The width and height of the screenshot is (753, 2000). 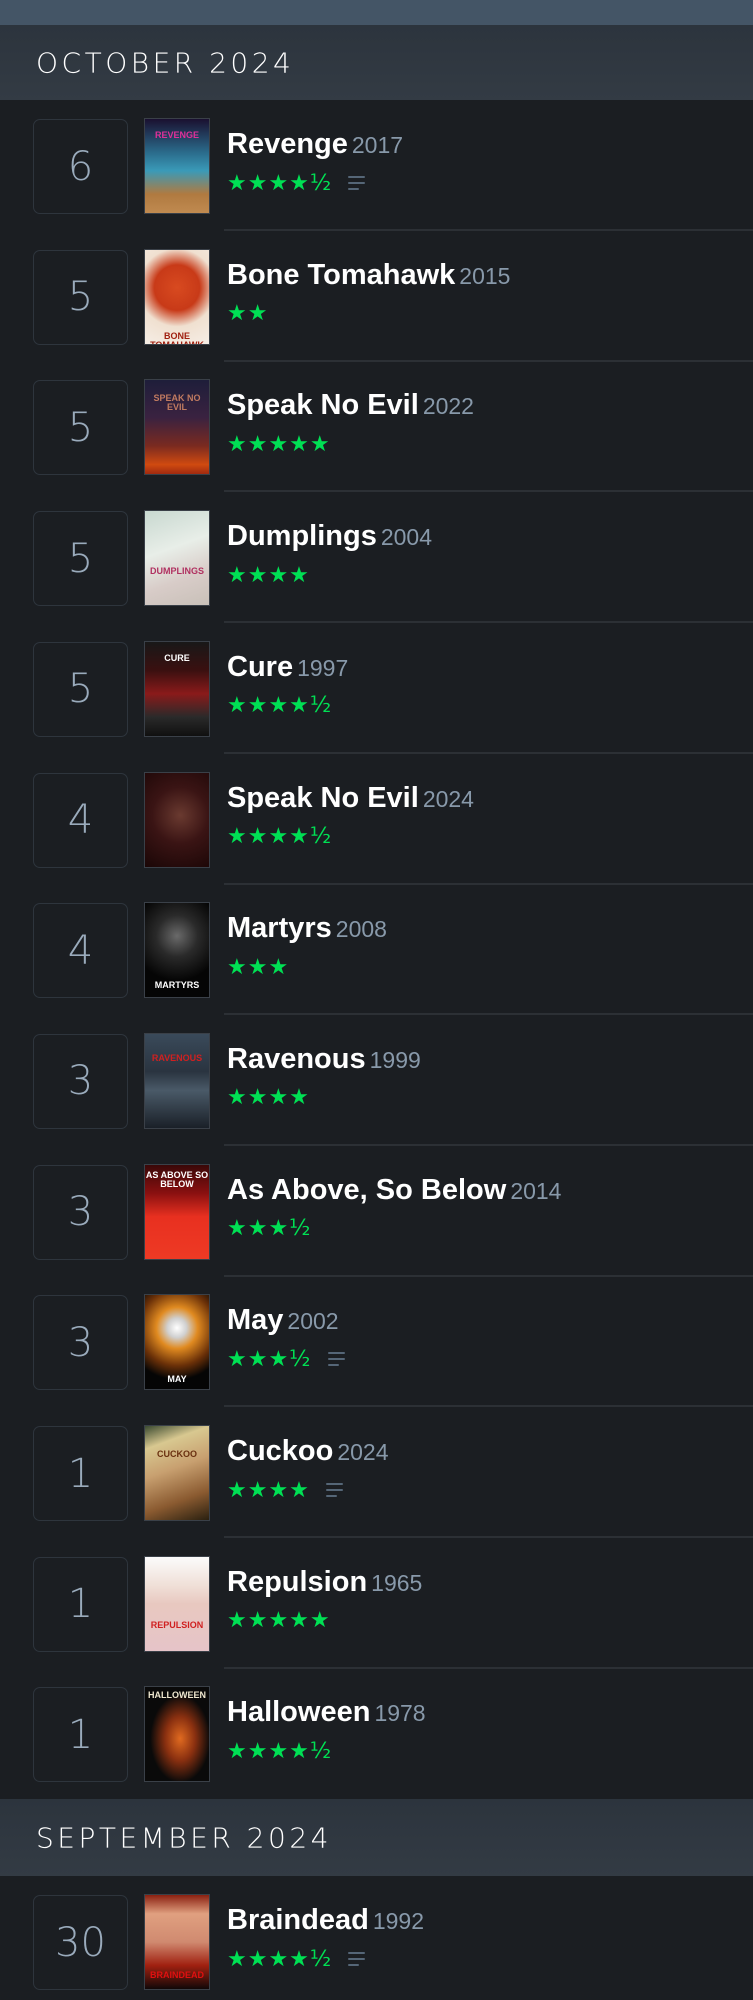 I want to click on diary-entry: 1 REPULSION Repulsion 1965 ★★★★★, so click(x=376, y=1603).